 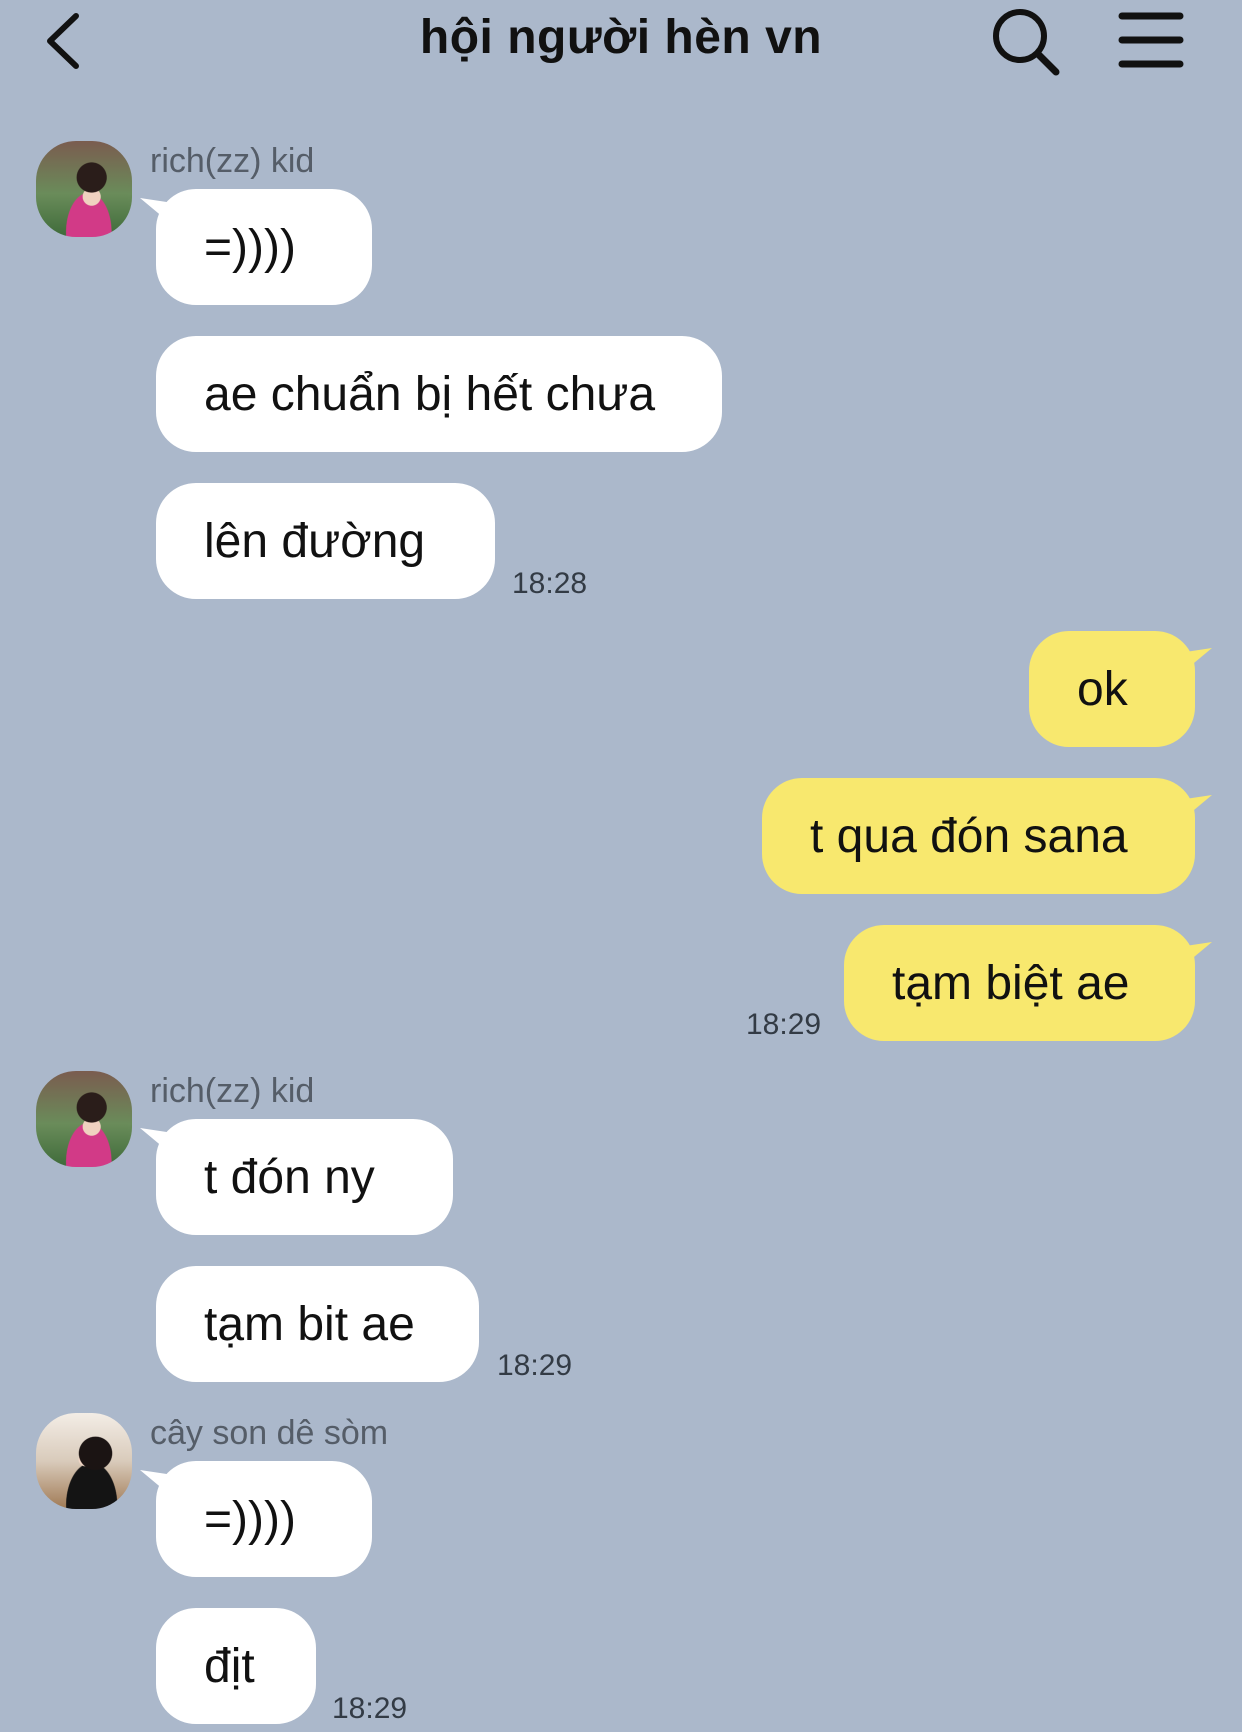 I want to click on menu-button, so click(x=1151, y=40).